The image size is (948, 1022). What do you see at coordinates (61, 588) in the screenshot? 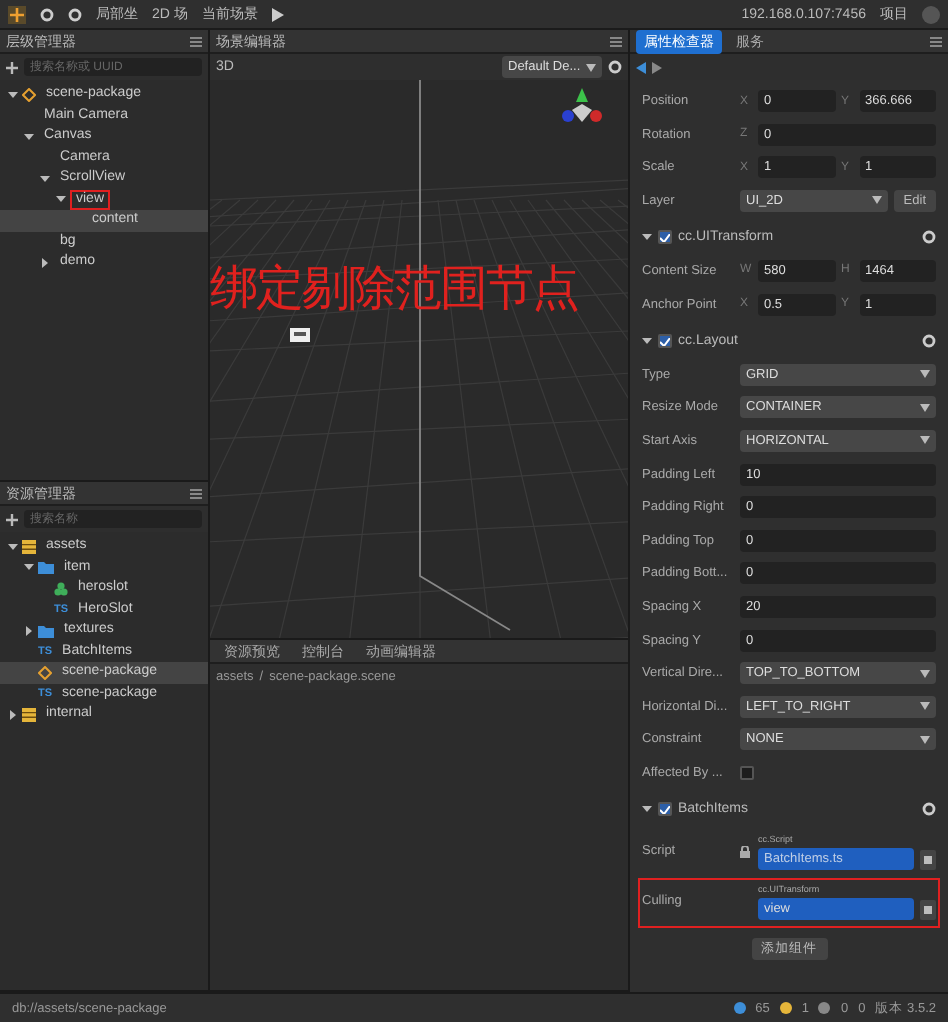
I see `prefab-icon` at bounding box center [61, 588].